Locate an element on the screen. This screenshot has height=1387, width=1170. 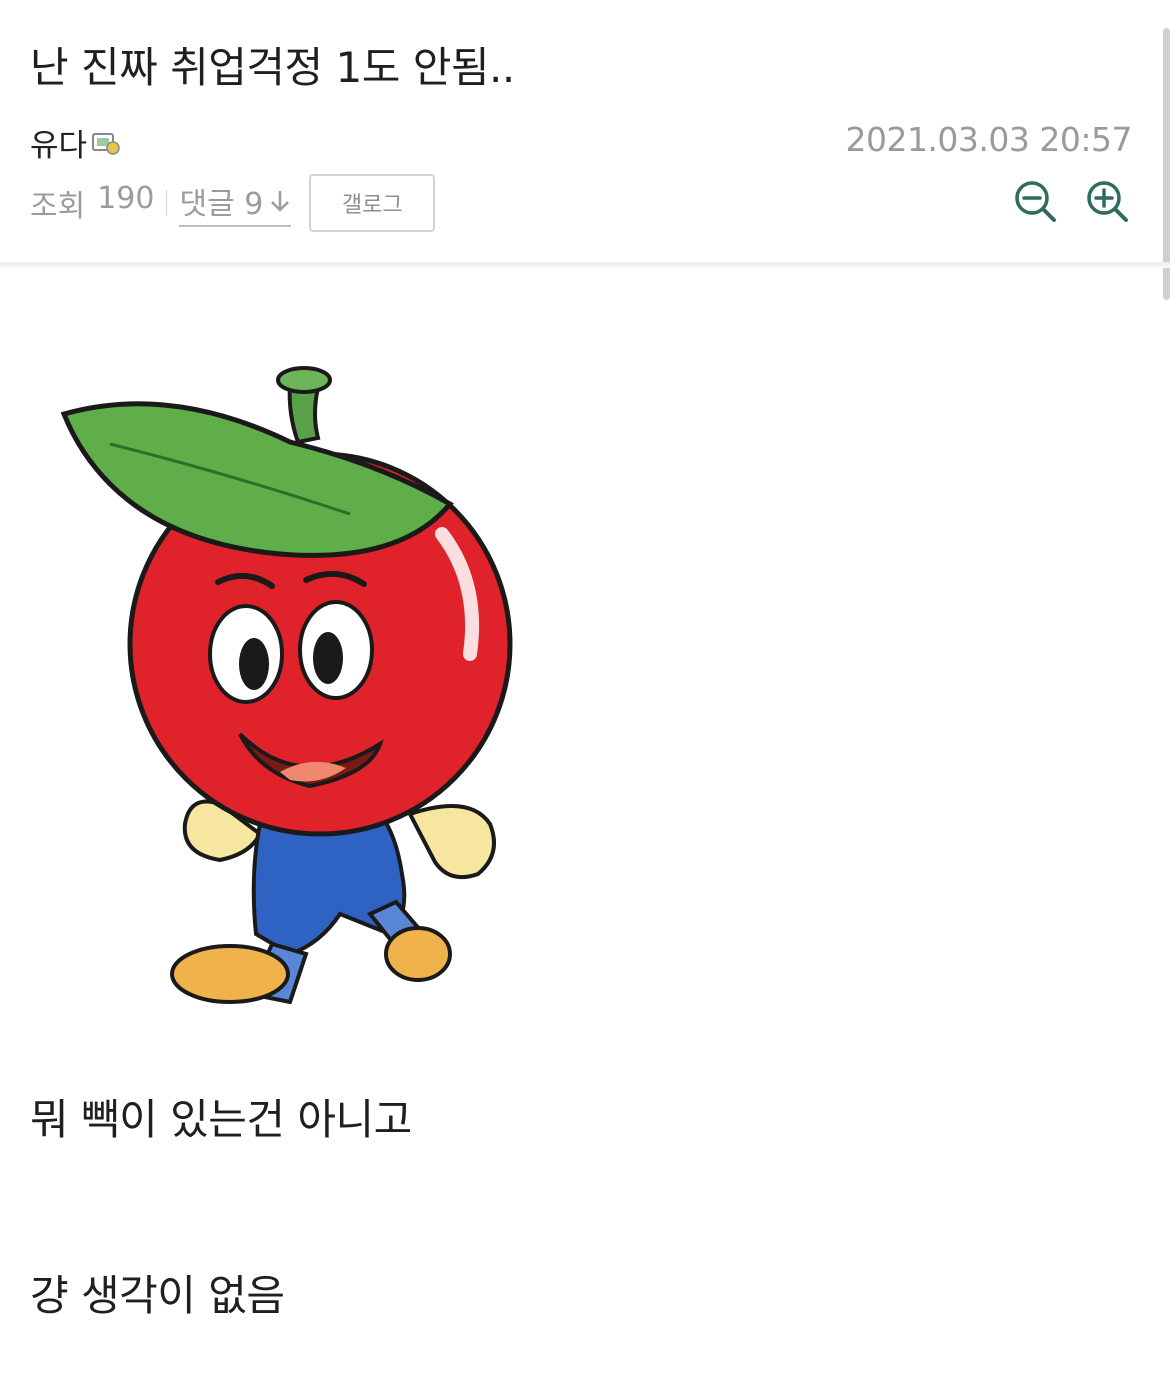
zoom-in-icon is located at coordinates (1107, 201).